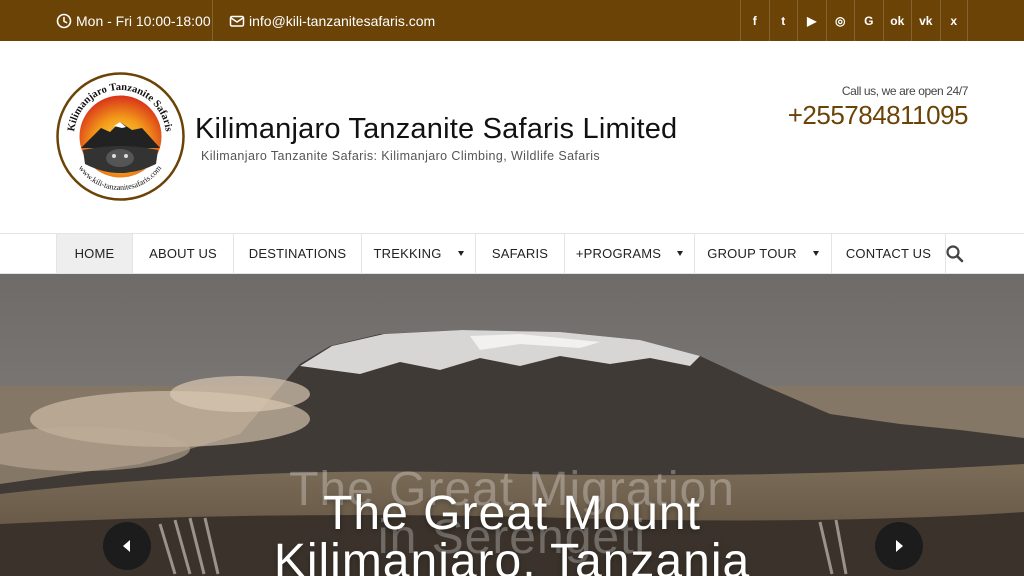  I want to click on nav-item-home: HOME, so click(94, 253).